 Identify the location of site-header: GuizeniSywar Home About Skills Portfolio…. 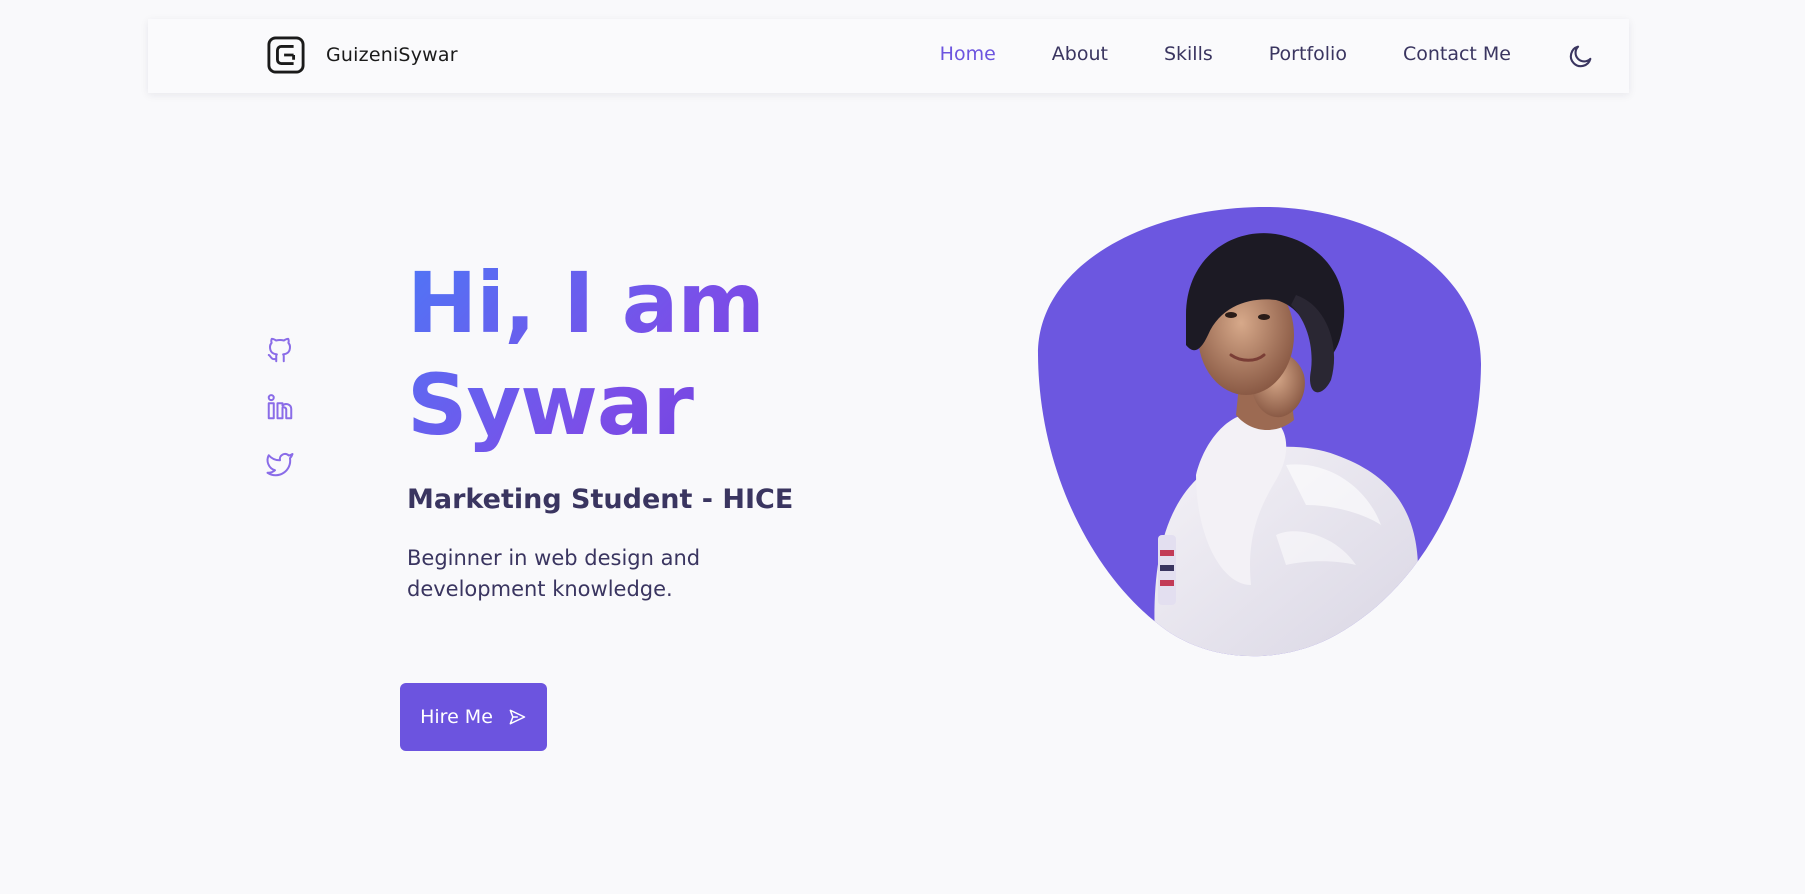
(888, 56).